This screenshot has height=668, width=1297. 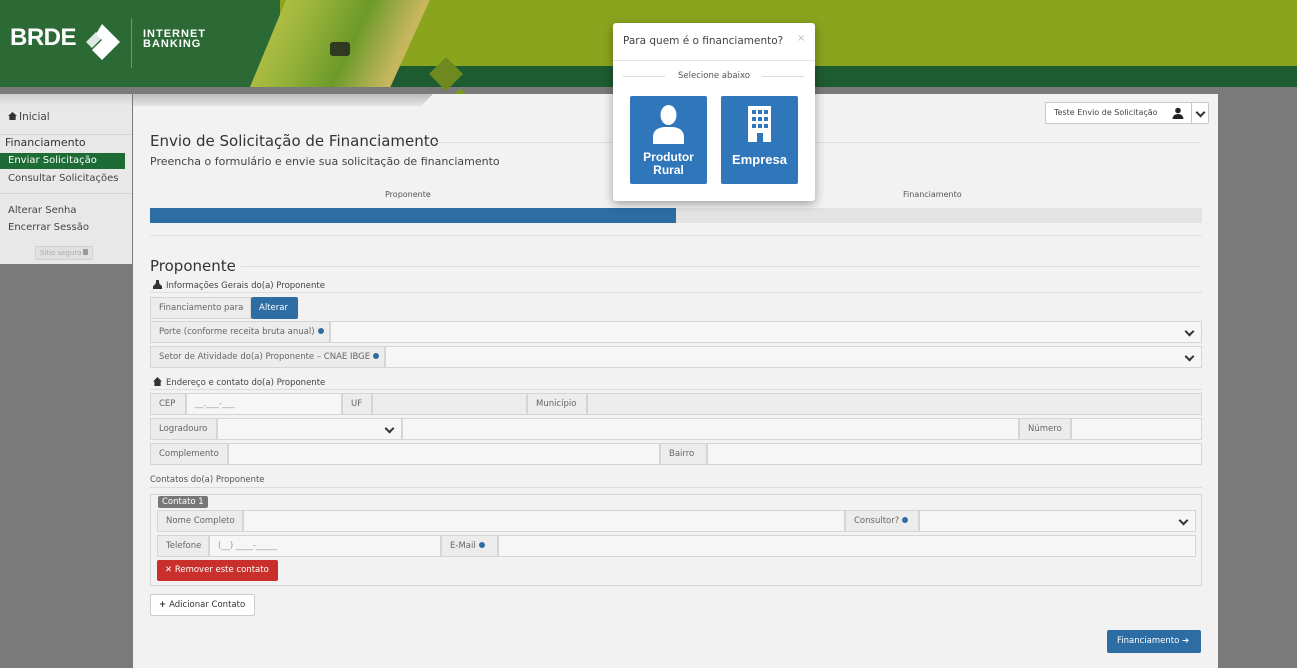 I want to click on uf-label: UF, so click(x=357, y=404).